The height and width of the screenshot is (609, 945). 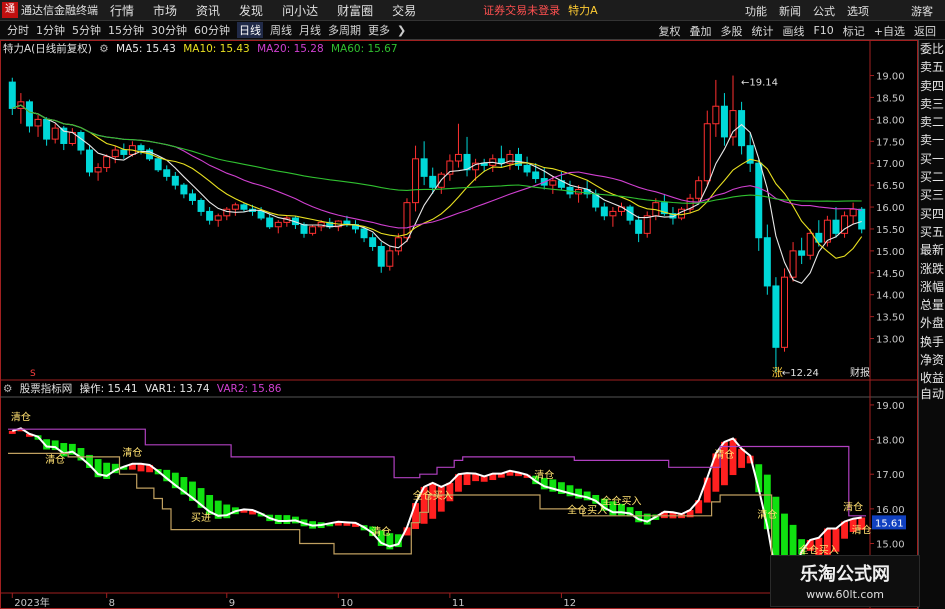 What do you see at coordinates (922, 11) in the screenshot?
I see `guest-user-button: 游客` at bounding box center [922, 11].